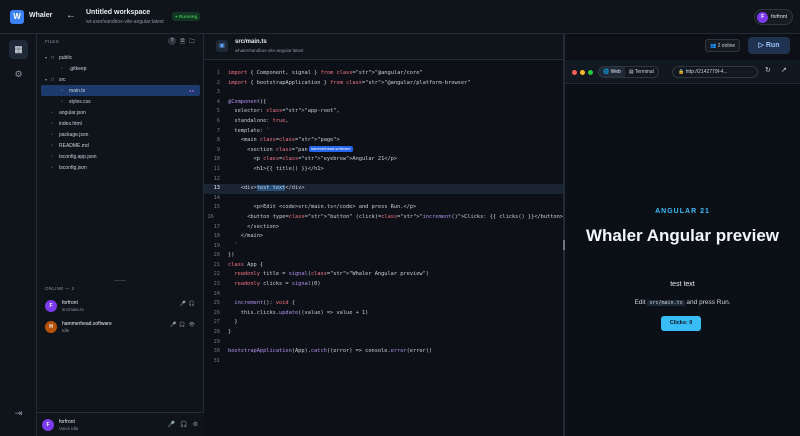  What do you see at coordinates (183, 424) in the screenshot?
I see `headphones-icon: 🎧` at bounding box center [183, 424].